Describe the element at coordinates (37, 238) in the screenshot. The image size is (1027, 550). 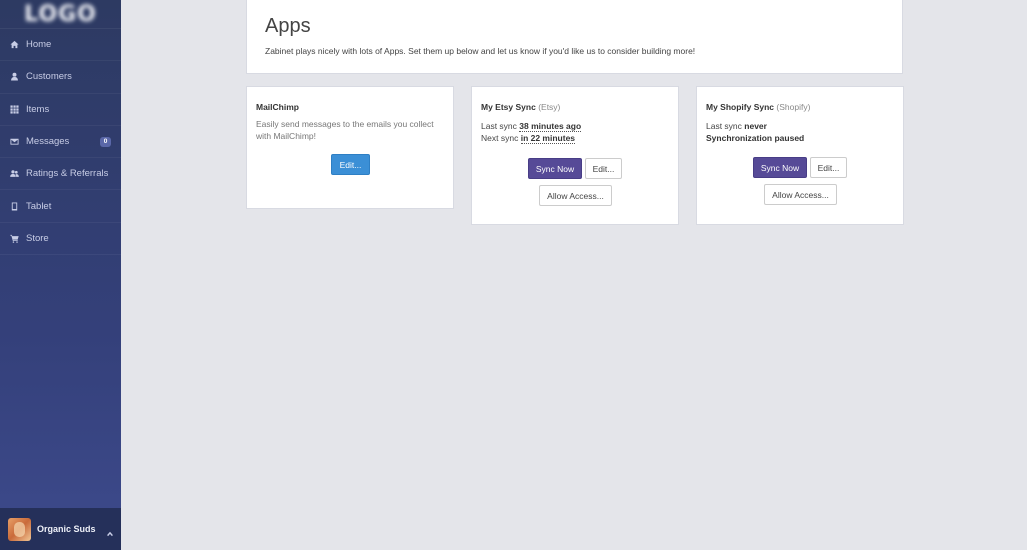
I see `sidebar-item-label: Store` at that location.